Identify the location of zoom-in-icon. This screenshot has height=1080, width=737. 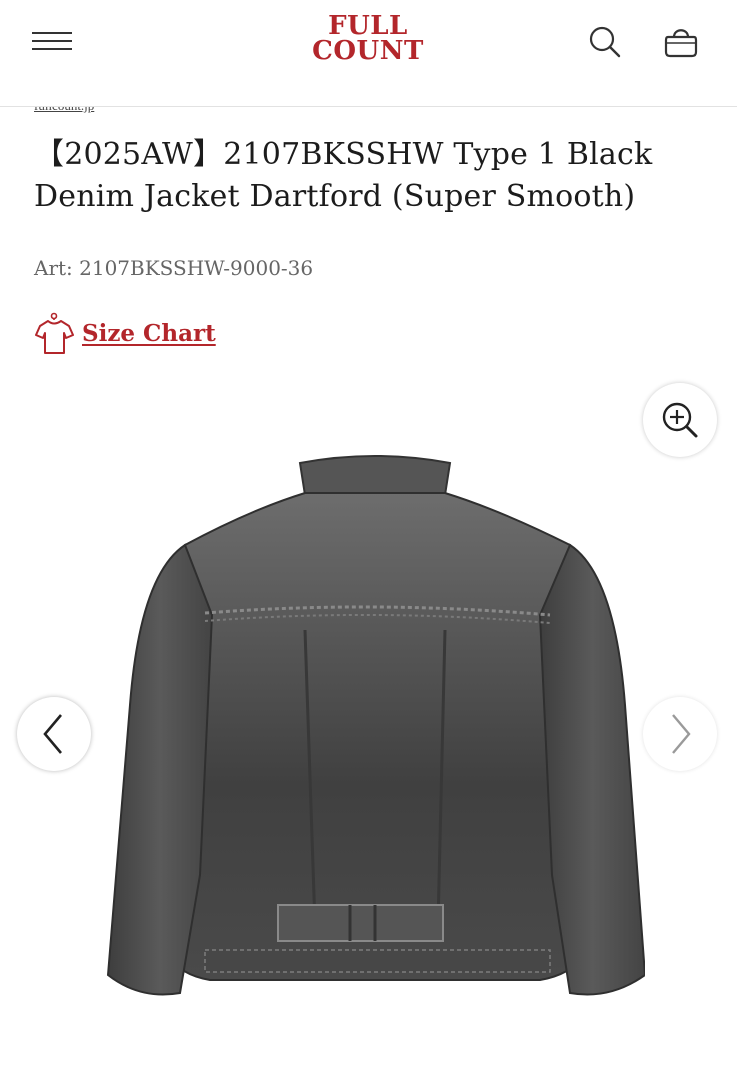
(680, 420).